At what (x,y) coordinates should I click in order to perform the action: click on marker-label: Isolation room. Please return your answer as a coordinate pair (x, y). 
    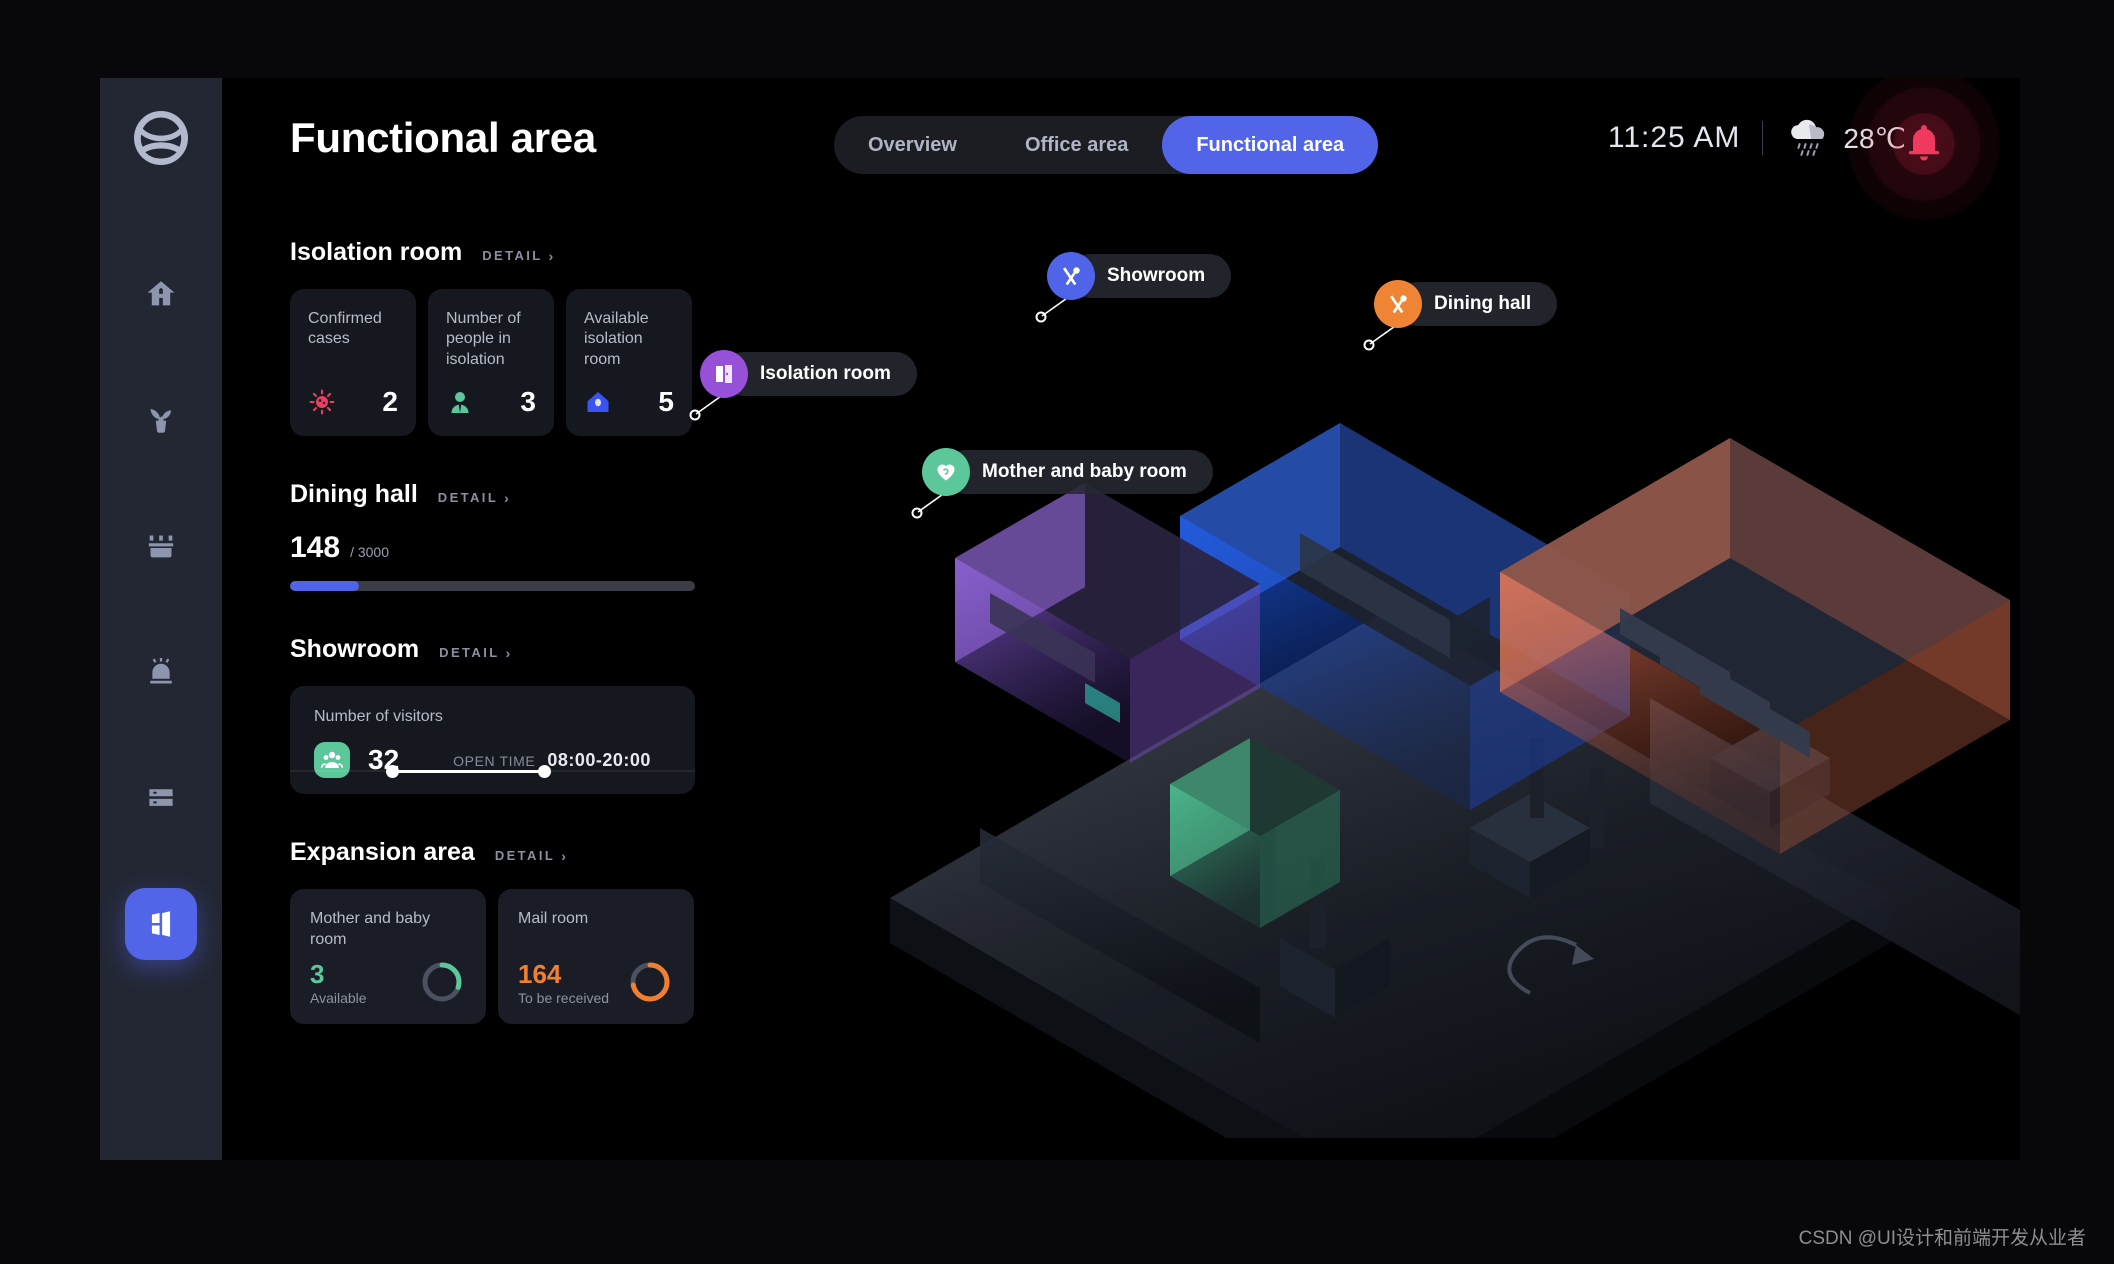
    Looking at the image, I should click on (819, 374).